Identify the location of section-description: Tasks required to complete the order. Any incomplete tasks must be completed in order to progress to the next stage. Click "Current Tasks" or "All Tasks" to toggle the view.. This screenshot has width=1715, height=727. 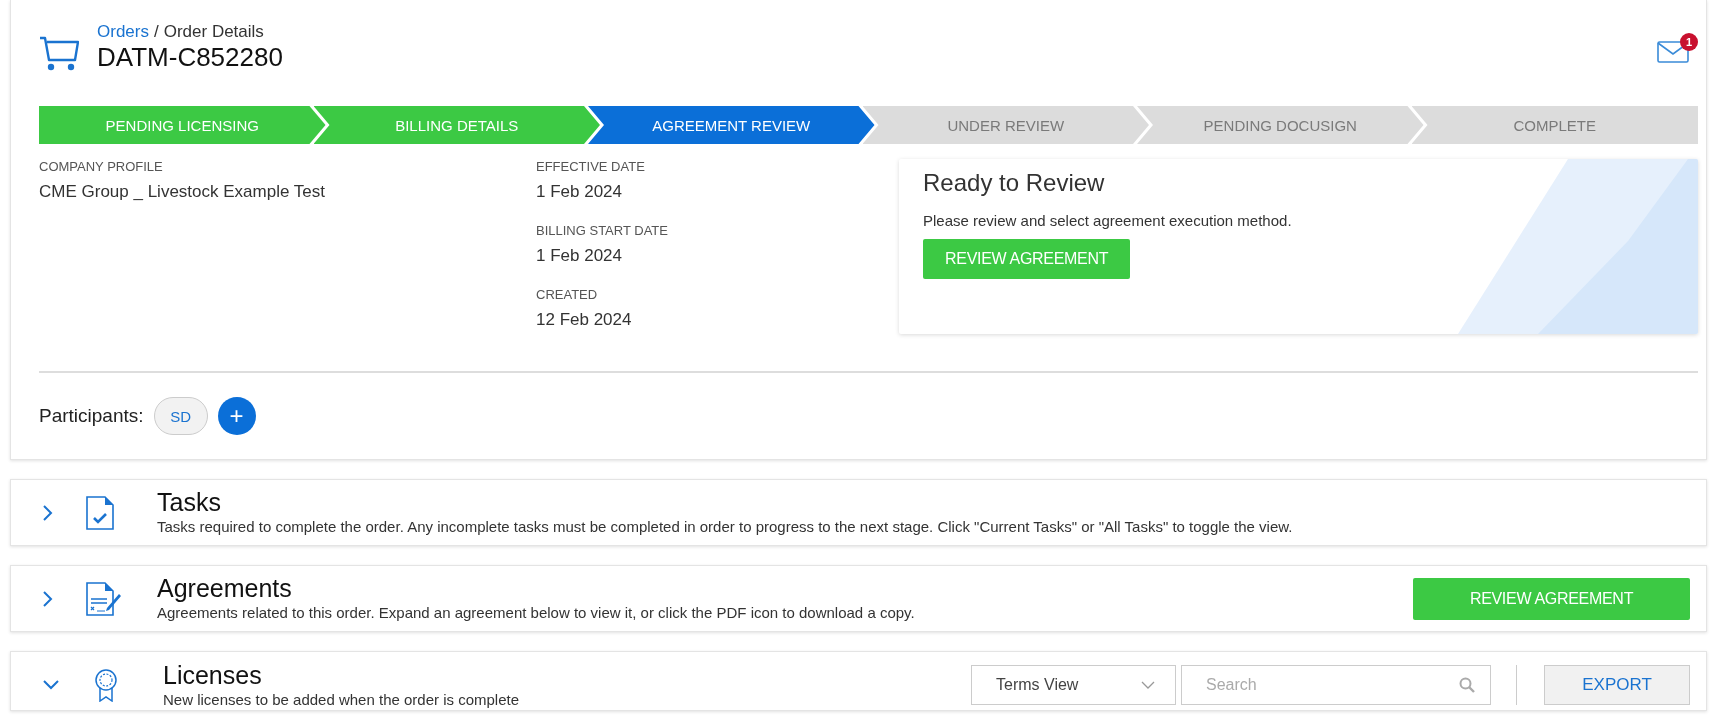
(725, 527).